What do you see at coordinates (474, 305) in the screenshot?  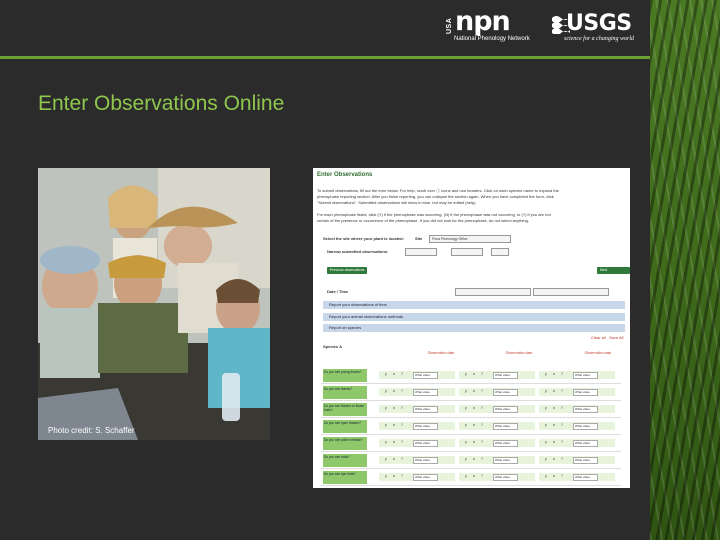 I see `expand-bar: Report your observations of time` at bounding box center [474, 305].